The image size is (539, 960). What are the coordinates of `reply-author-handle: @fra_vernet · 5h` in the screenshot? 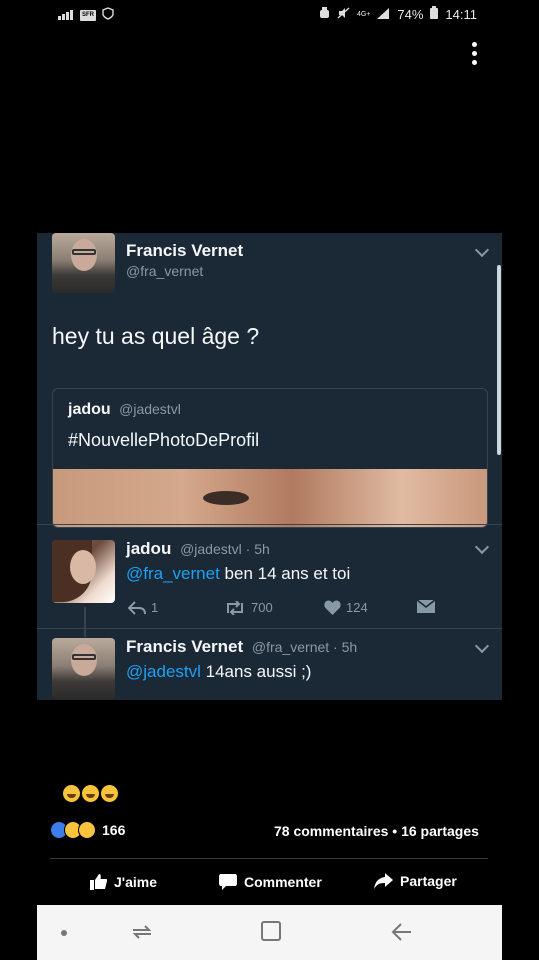 It's located at (304, 647).